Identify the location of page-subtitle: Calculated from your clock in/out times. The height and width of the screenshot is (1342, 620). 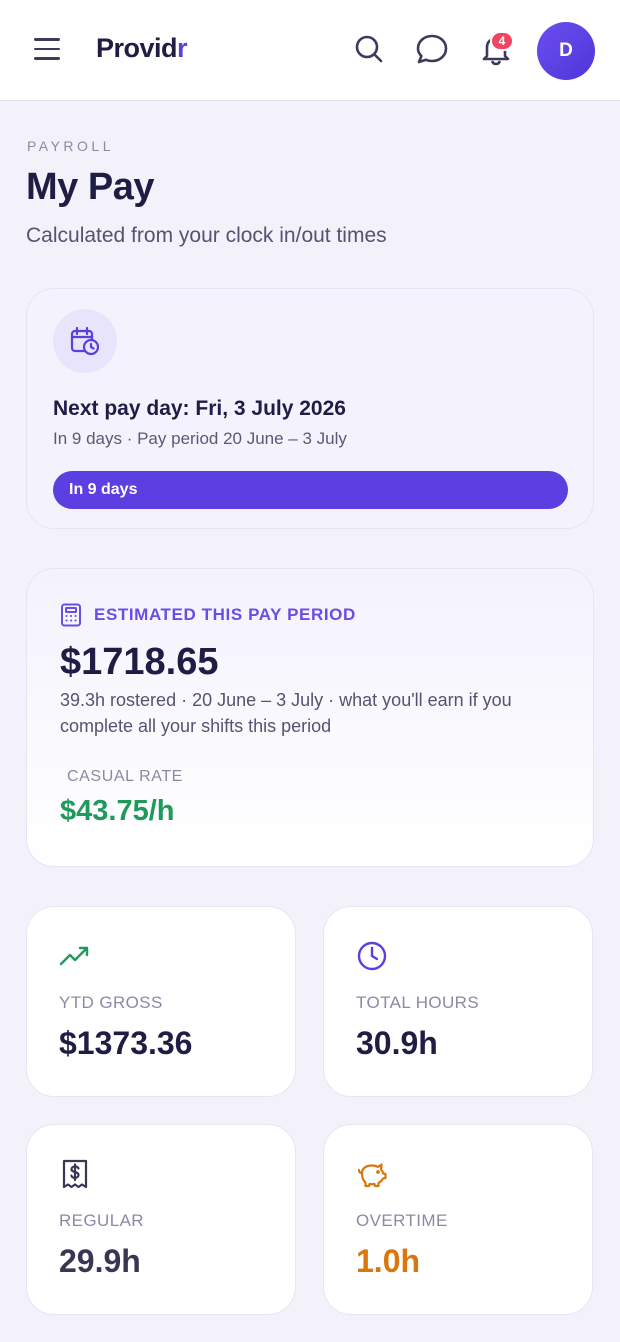
(206, 235).